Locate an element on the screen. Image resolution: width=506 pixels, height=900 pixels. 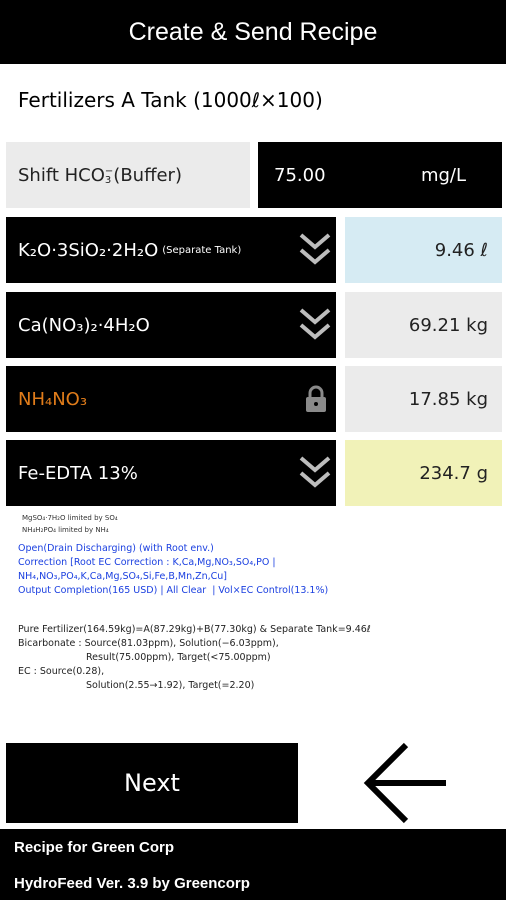
fertilizer-label: K₂O·3SiO₂·2H₂O is located at coordinates (88, 250).